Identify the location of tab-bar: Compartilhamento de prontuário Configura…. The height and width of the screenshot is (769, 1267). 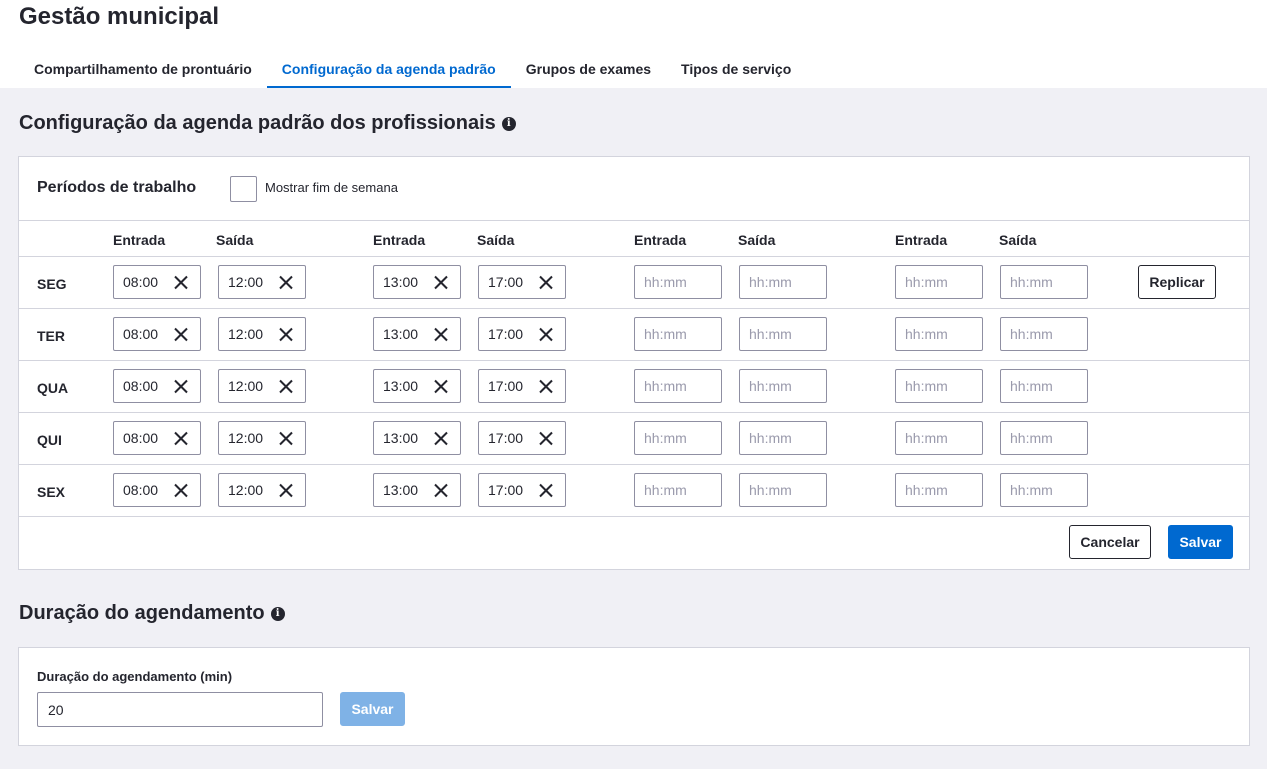
(412, 69).